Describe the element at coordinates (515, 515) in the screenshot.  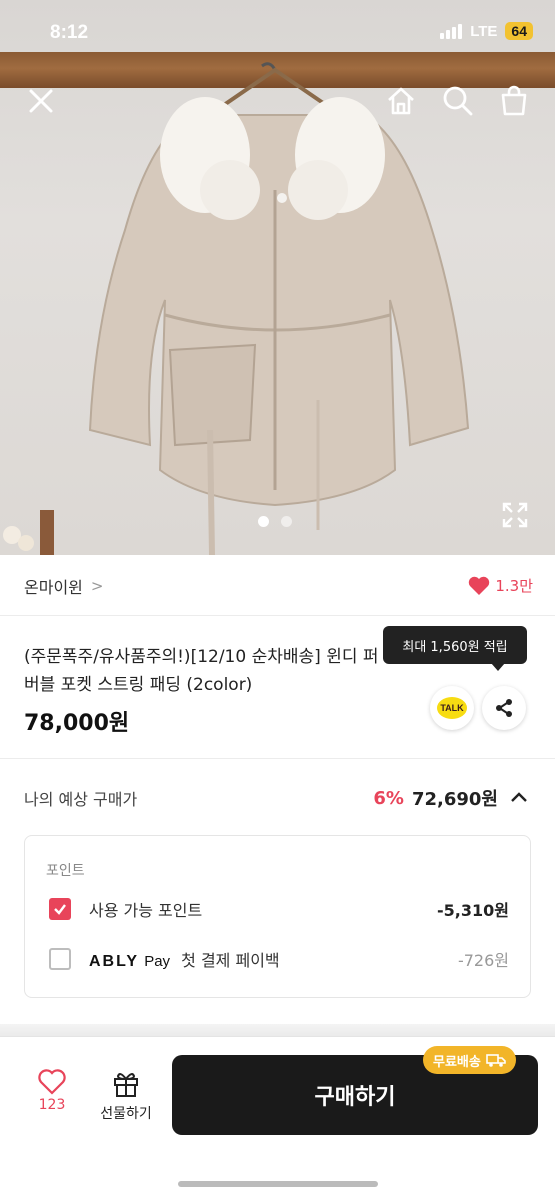
I see `expand-icon` at that location.